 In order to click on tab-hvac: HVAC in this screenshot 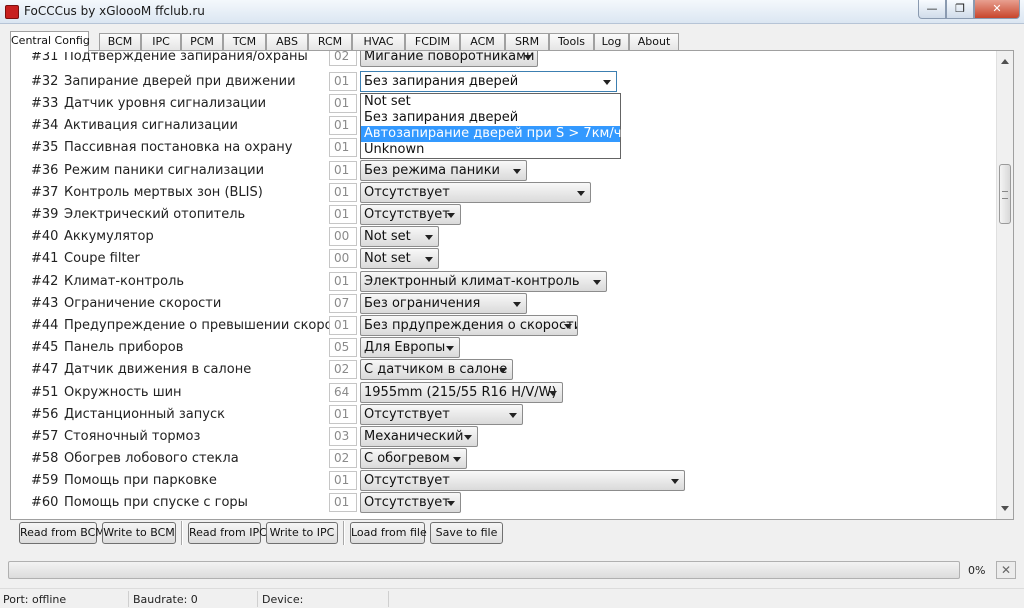, I will do `click(378, 42)`.